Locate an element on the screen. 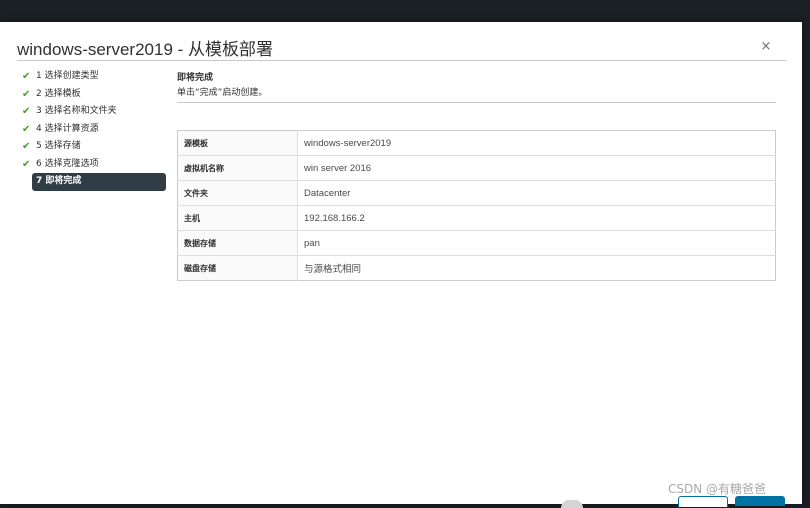 This screenshot has height=508, width=810. watermark: CSDN @有糖爸爸 is located at coordinates (717, 489).